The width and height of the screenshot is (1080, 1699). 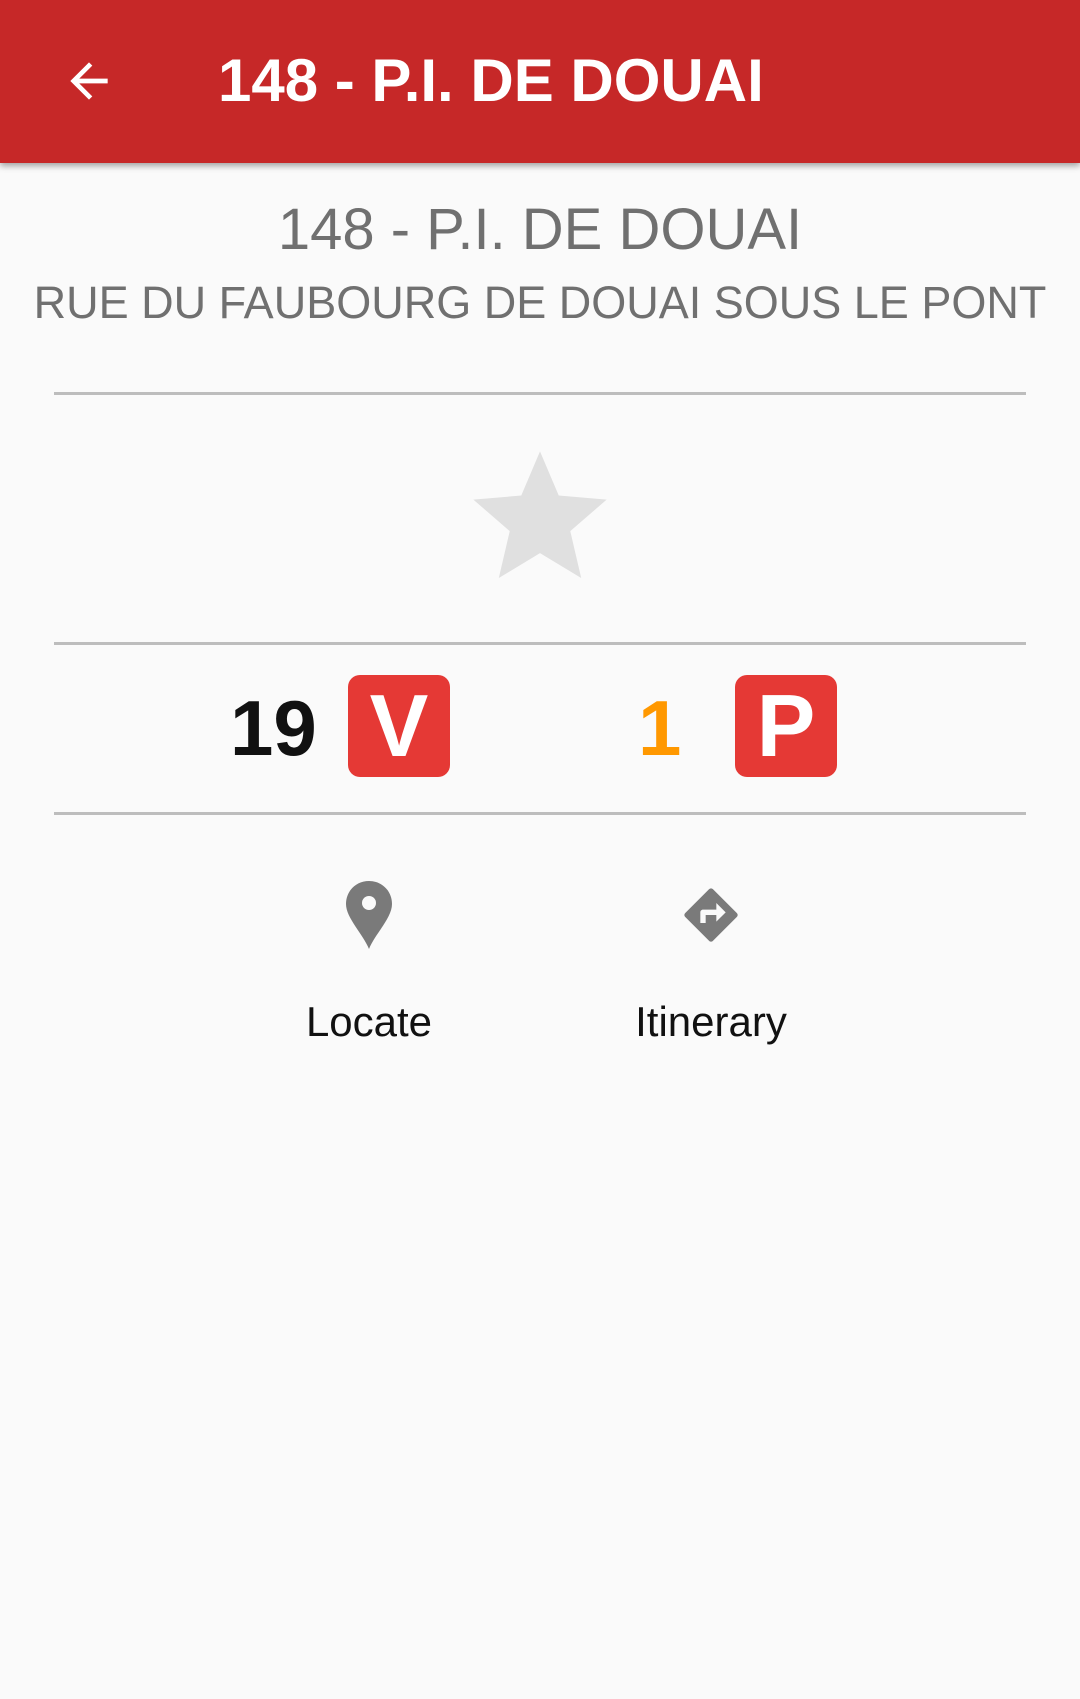 What do you see at coordinates (369, 965) in the screenshot?
I see `locate-button: Locate` at bounding box center [369, 965].